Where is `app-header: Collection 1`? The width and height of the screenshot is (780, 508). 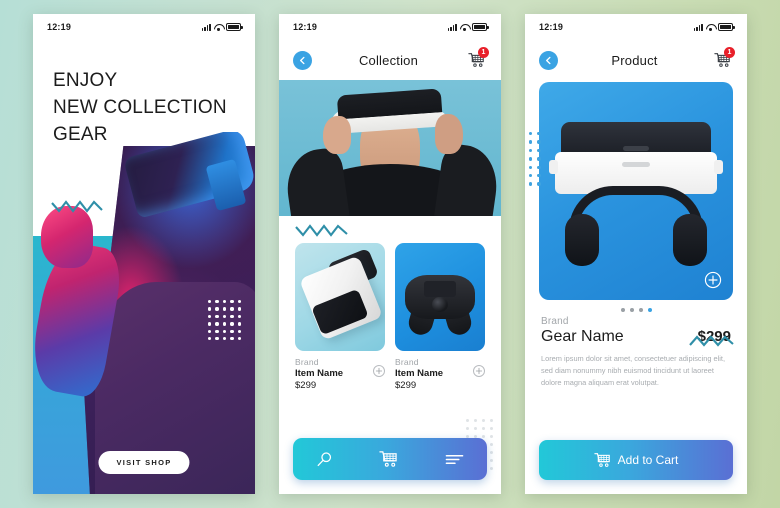 app-header: Collection 1 is located at coordinates (390, 60).